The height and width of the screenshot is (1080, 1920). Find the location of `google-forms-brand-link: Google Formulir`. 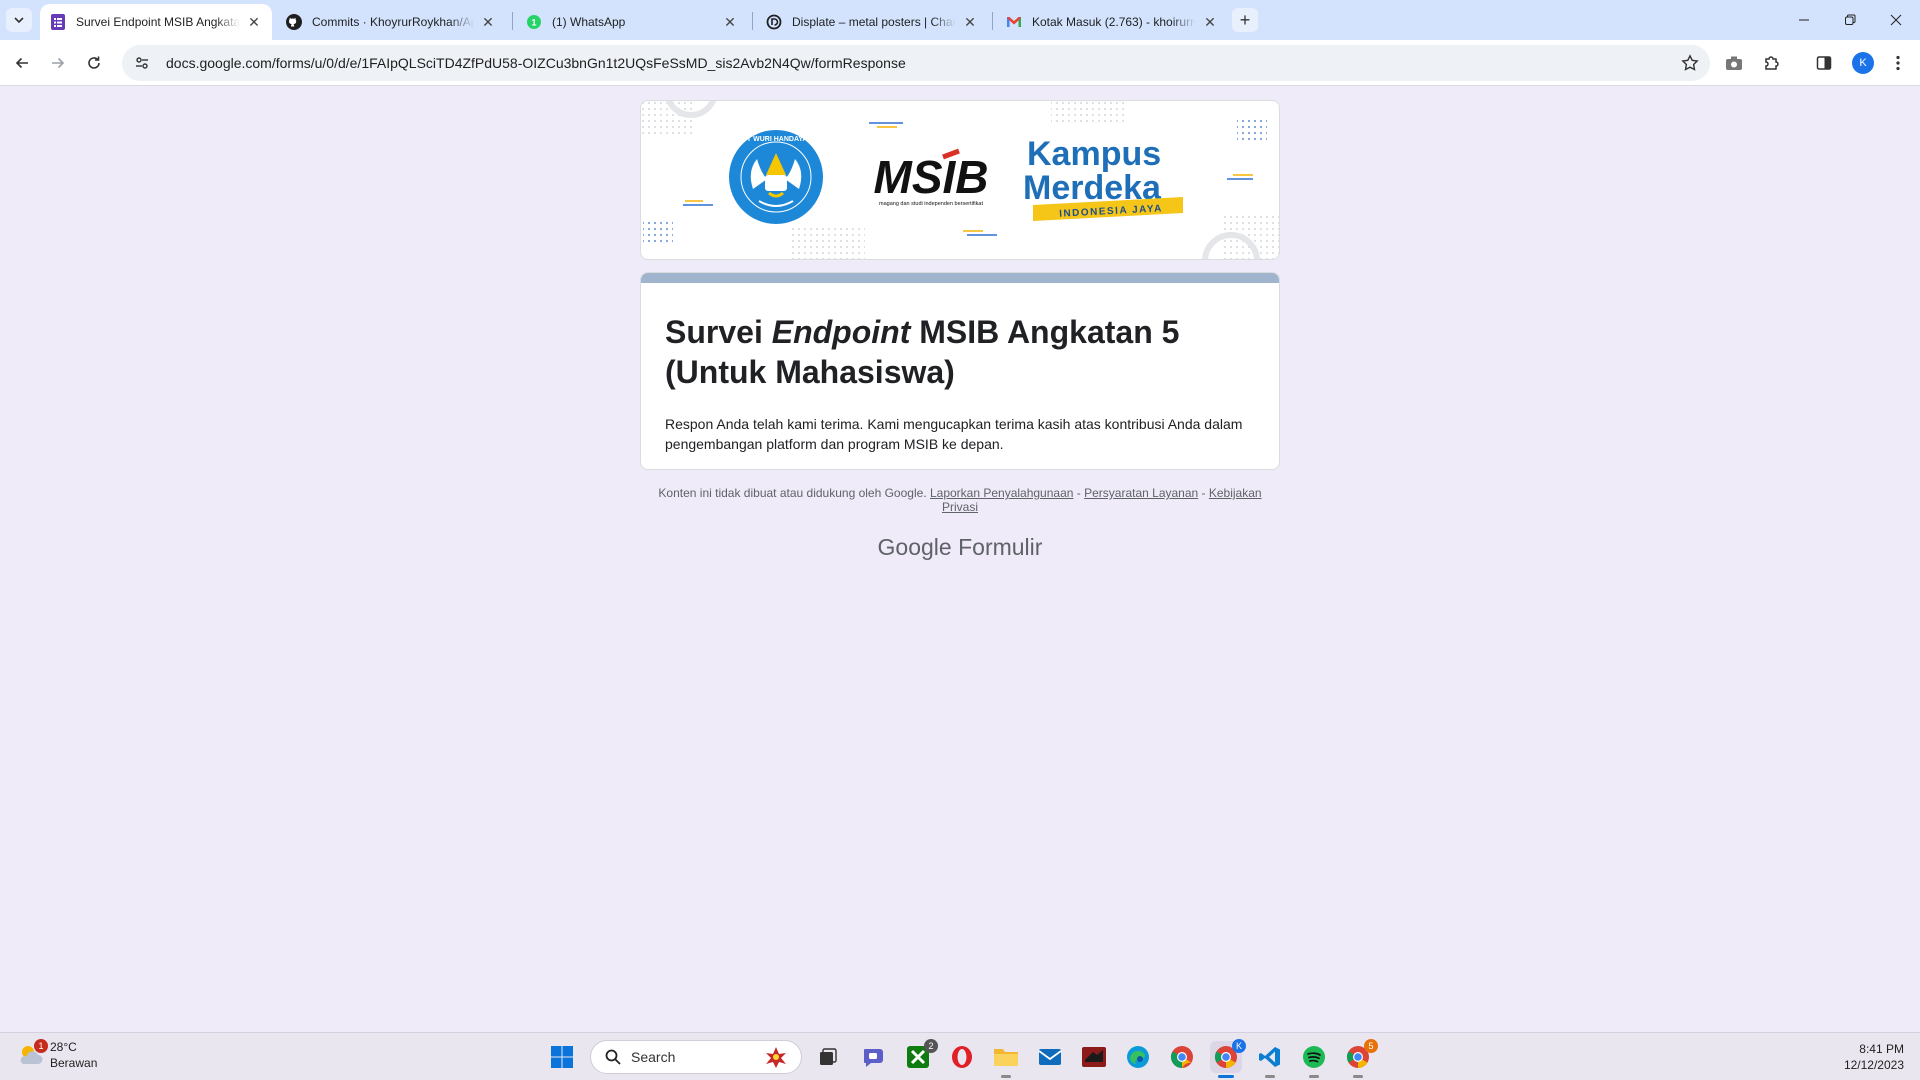

google-forms-brand-link: Google Formulir is located at coordinates (960, 547).